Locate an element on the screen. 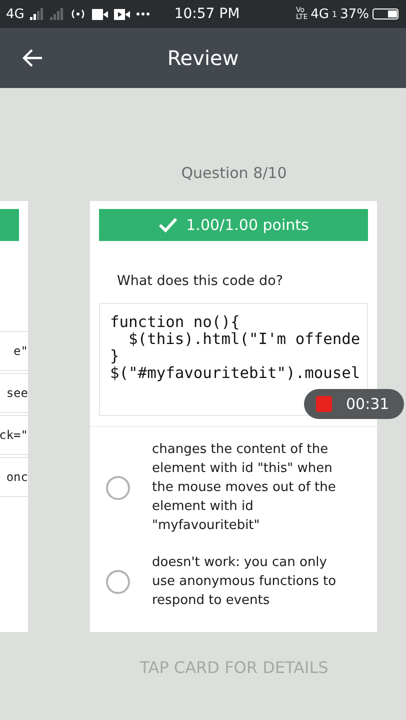  answer-option: see is located at coordinates (14, 393).